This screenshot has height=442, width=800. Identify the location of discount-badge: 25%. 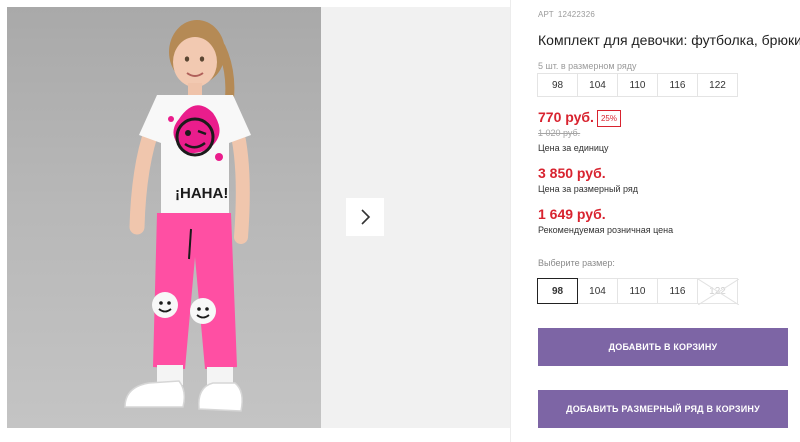
(609, 118).